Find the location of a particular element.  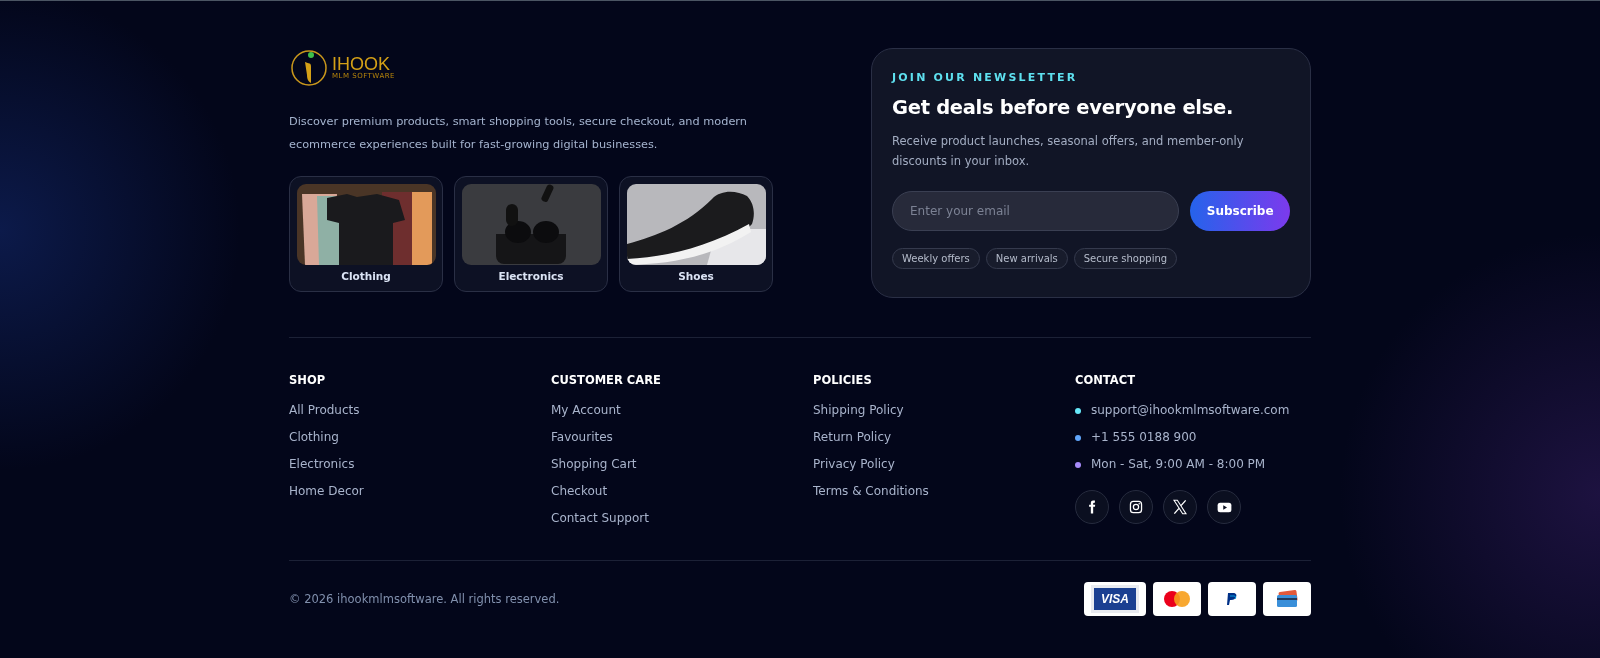

footer-link: Checkout is located at coordinates (579, 491).